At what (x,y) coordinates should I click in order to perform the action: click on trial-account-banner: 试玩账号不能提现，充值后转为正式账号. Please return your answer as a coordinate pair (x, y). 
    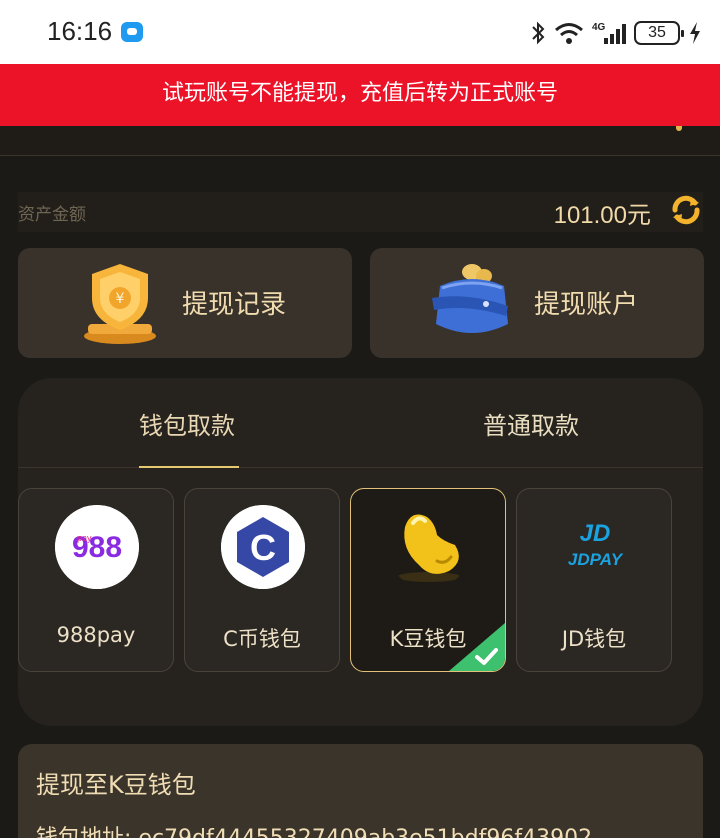
    Looking at the image, I should click on (360, 95).